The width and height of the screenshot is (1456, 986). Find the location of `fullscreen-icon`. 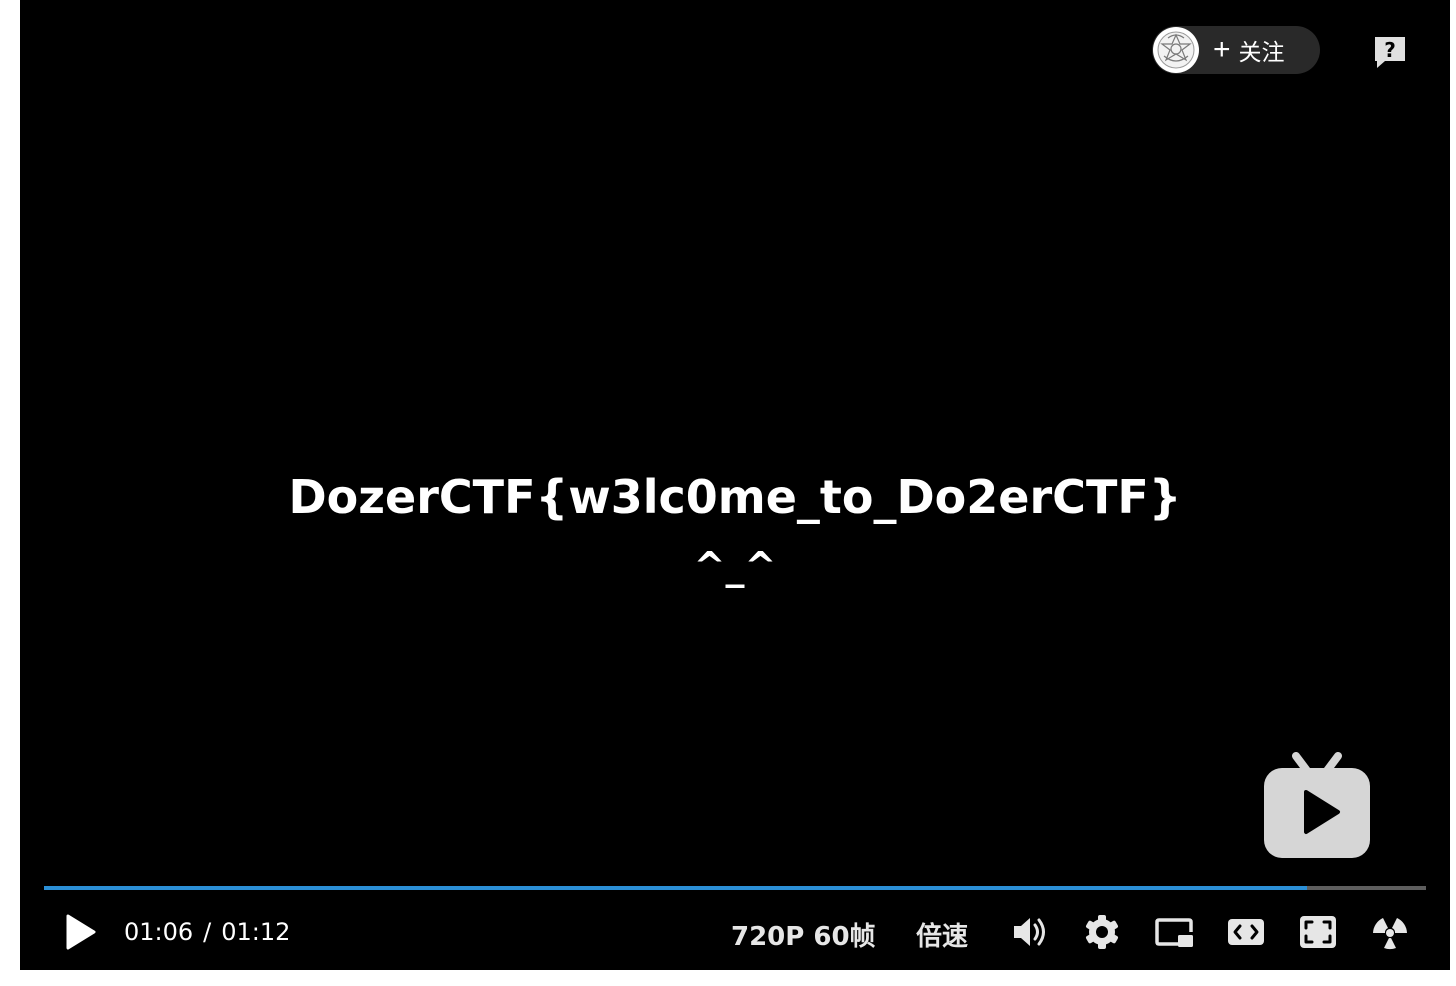

fullscreen-icon is located at coordinates (1318, 932).